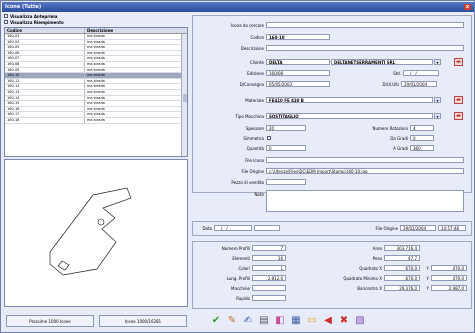 The height and width of the screenshot is (333, 475). What do you see at coordinates (244, 268) in the screenshot?
I see `label-colori: Colori` at bounding box center [244, 268].